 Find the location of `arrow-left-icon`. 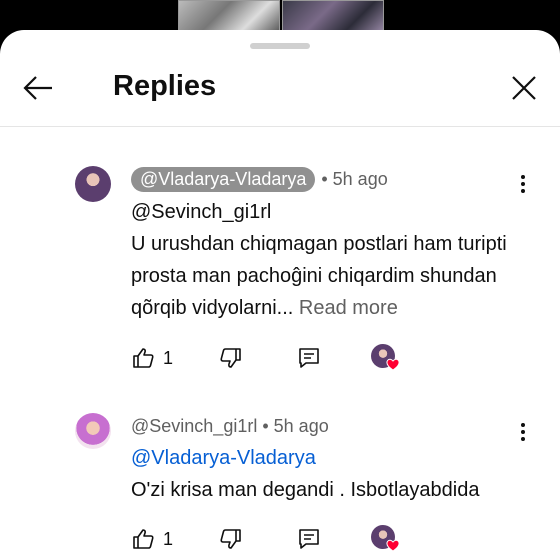

arrow-left-icon is located at coordinates (37, 88).